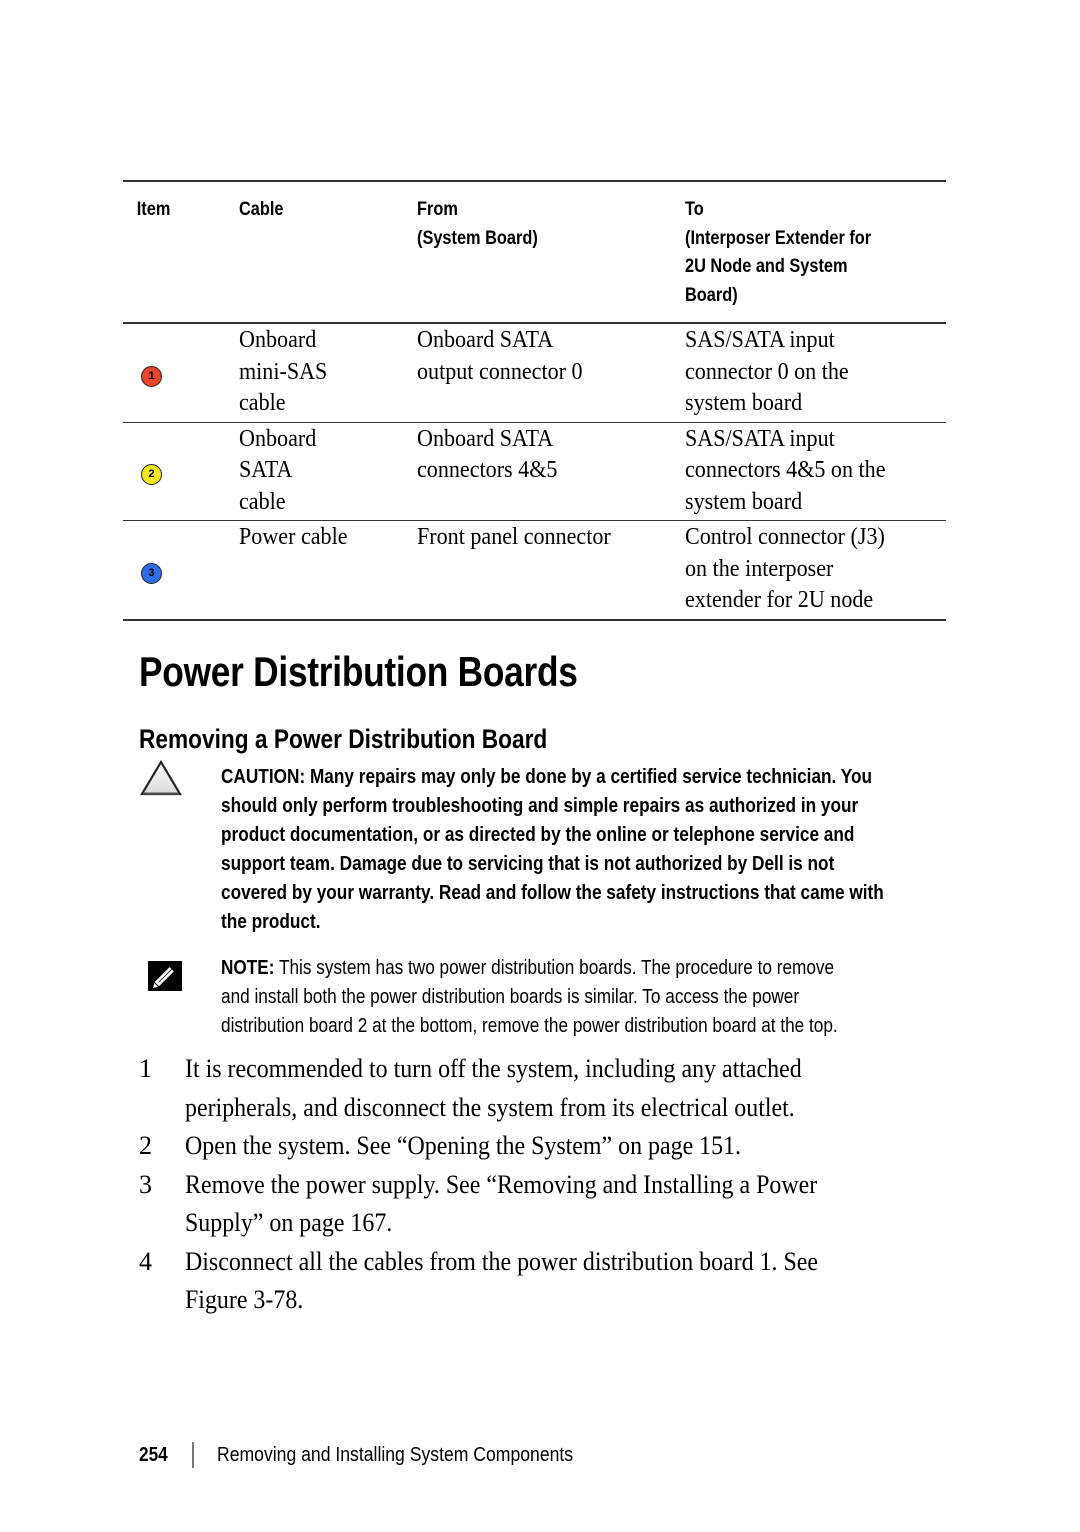 Image resolution: width=1080 pixels, height=1532 pixels. I want to click on from-cell: Front panel connector, so click(514, 537).